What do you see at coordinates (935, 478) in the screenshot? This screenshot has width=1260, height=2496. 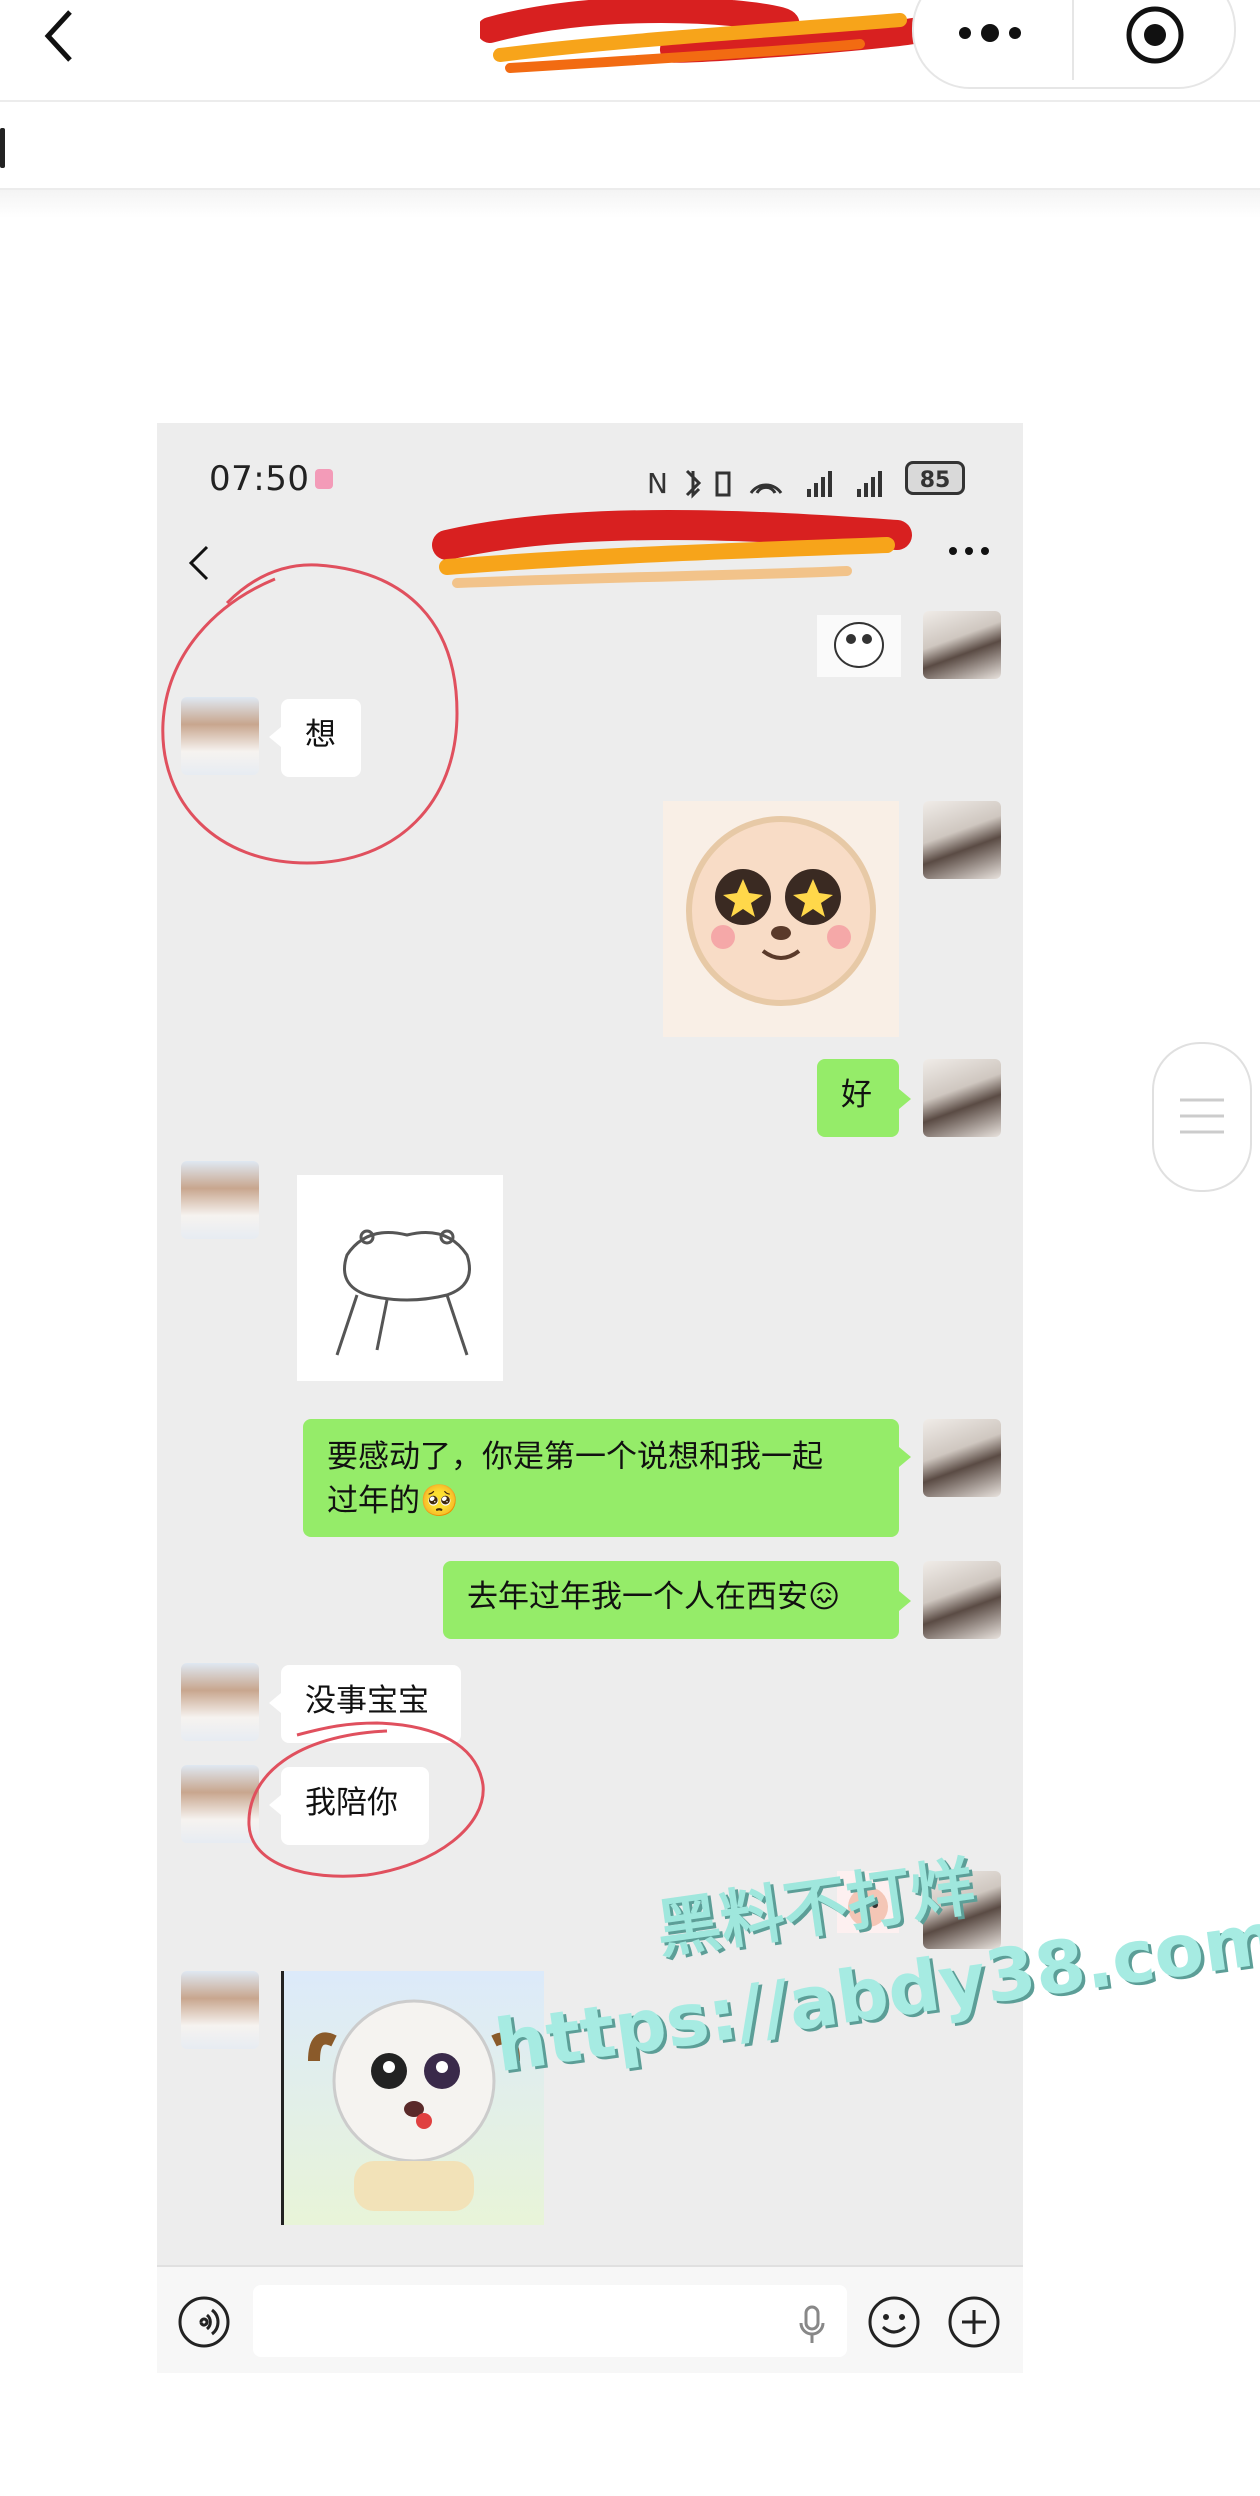 I see `battery-indicator: 85` at bounding box center [935, 478].